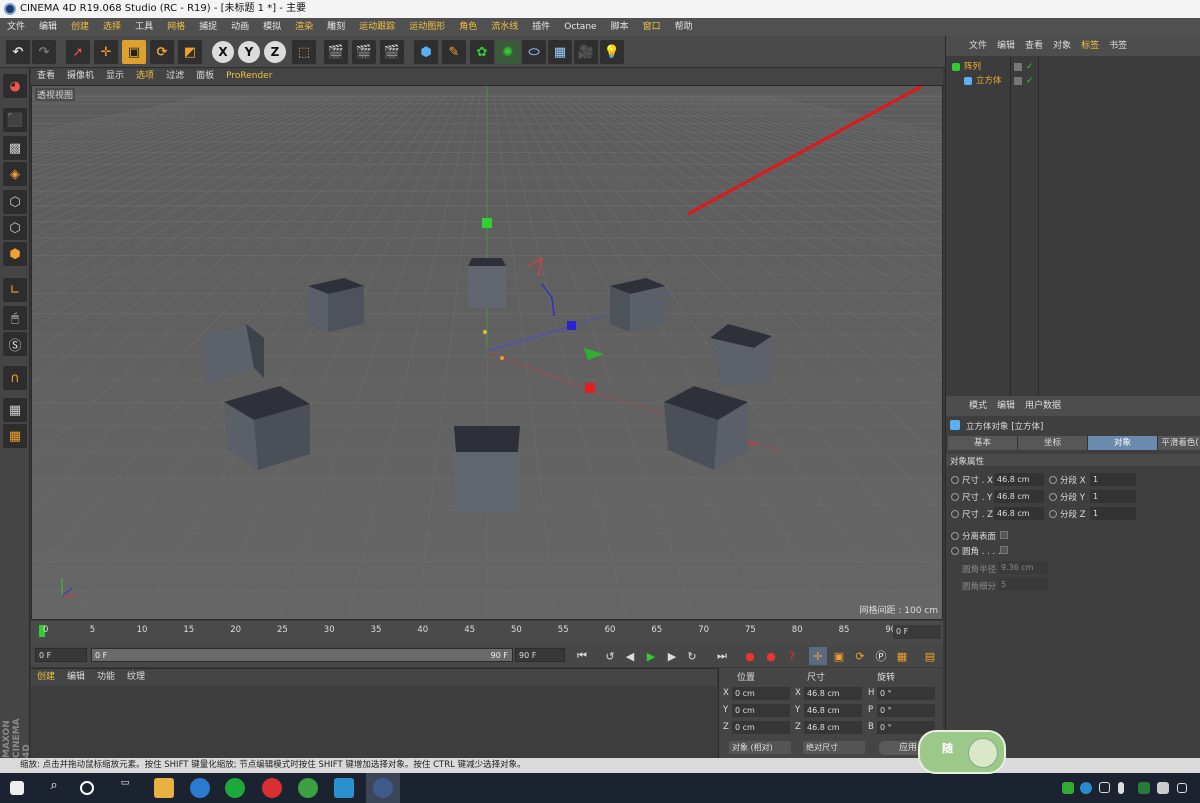  Describe the element at coordinates (571, 325) in the screenshot. I see `z-axis-handle` at that location.